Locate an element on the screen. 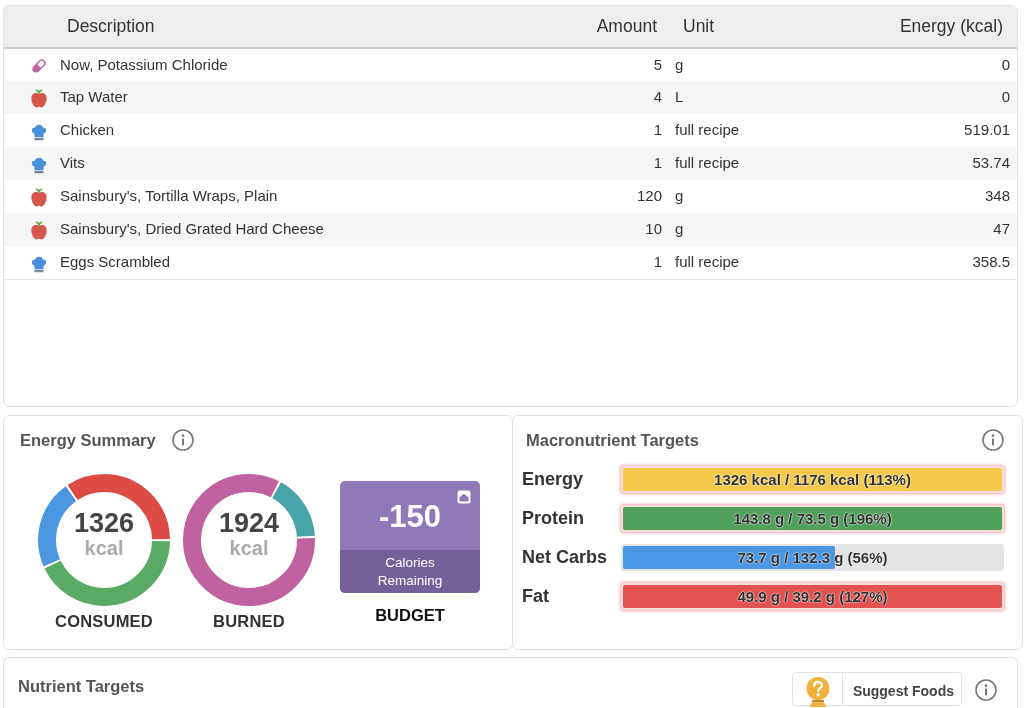  column-header: Unit is located at coordinates (775, 27).